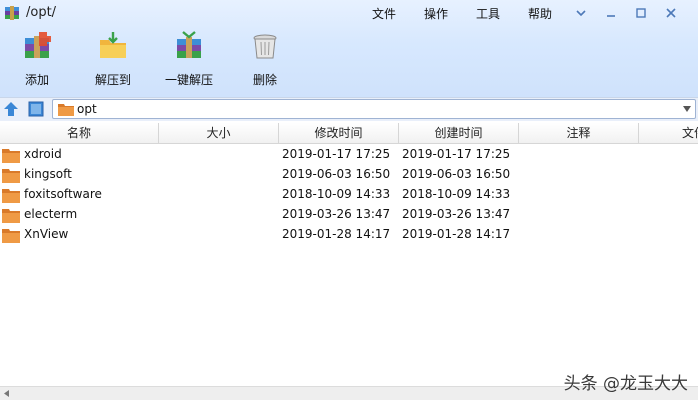  I want to click on scroll-left-icon, so click(6, 393).